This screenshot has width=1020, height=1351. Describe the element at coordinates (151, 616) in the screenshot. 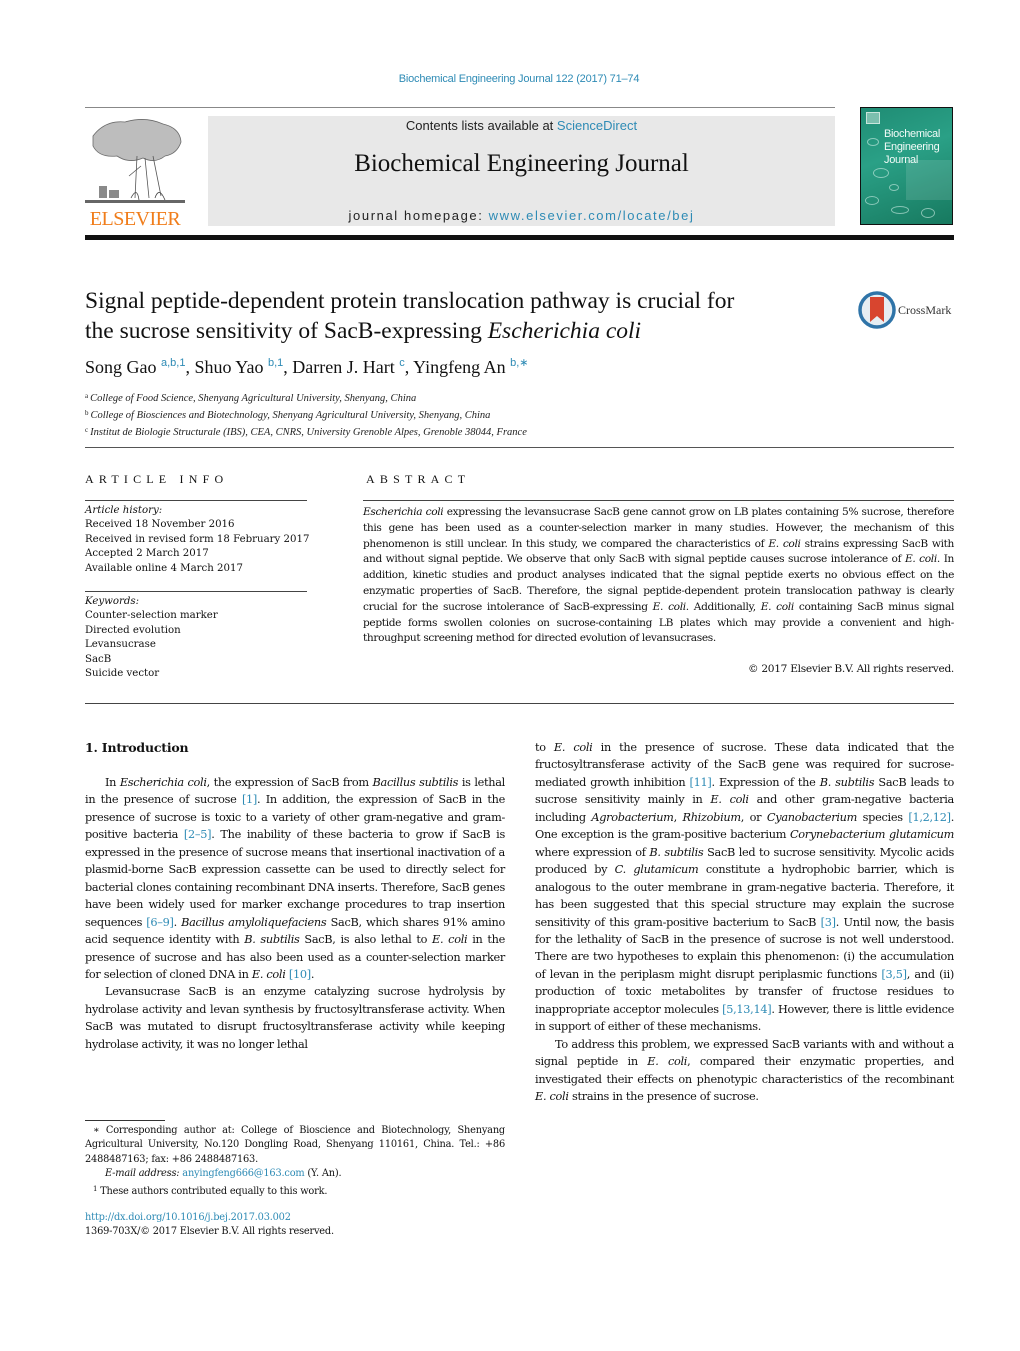

I see `keyword: Counter-selection marker` at that location.